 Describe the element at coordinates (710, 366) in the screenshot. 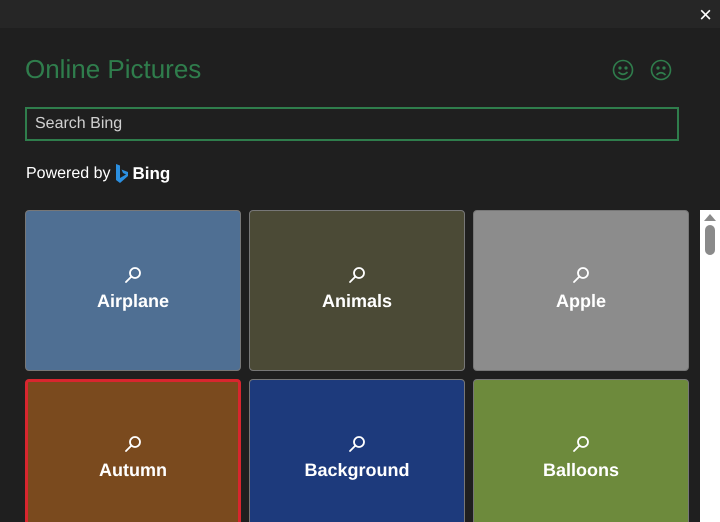

I see `scrollbar` at that location.